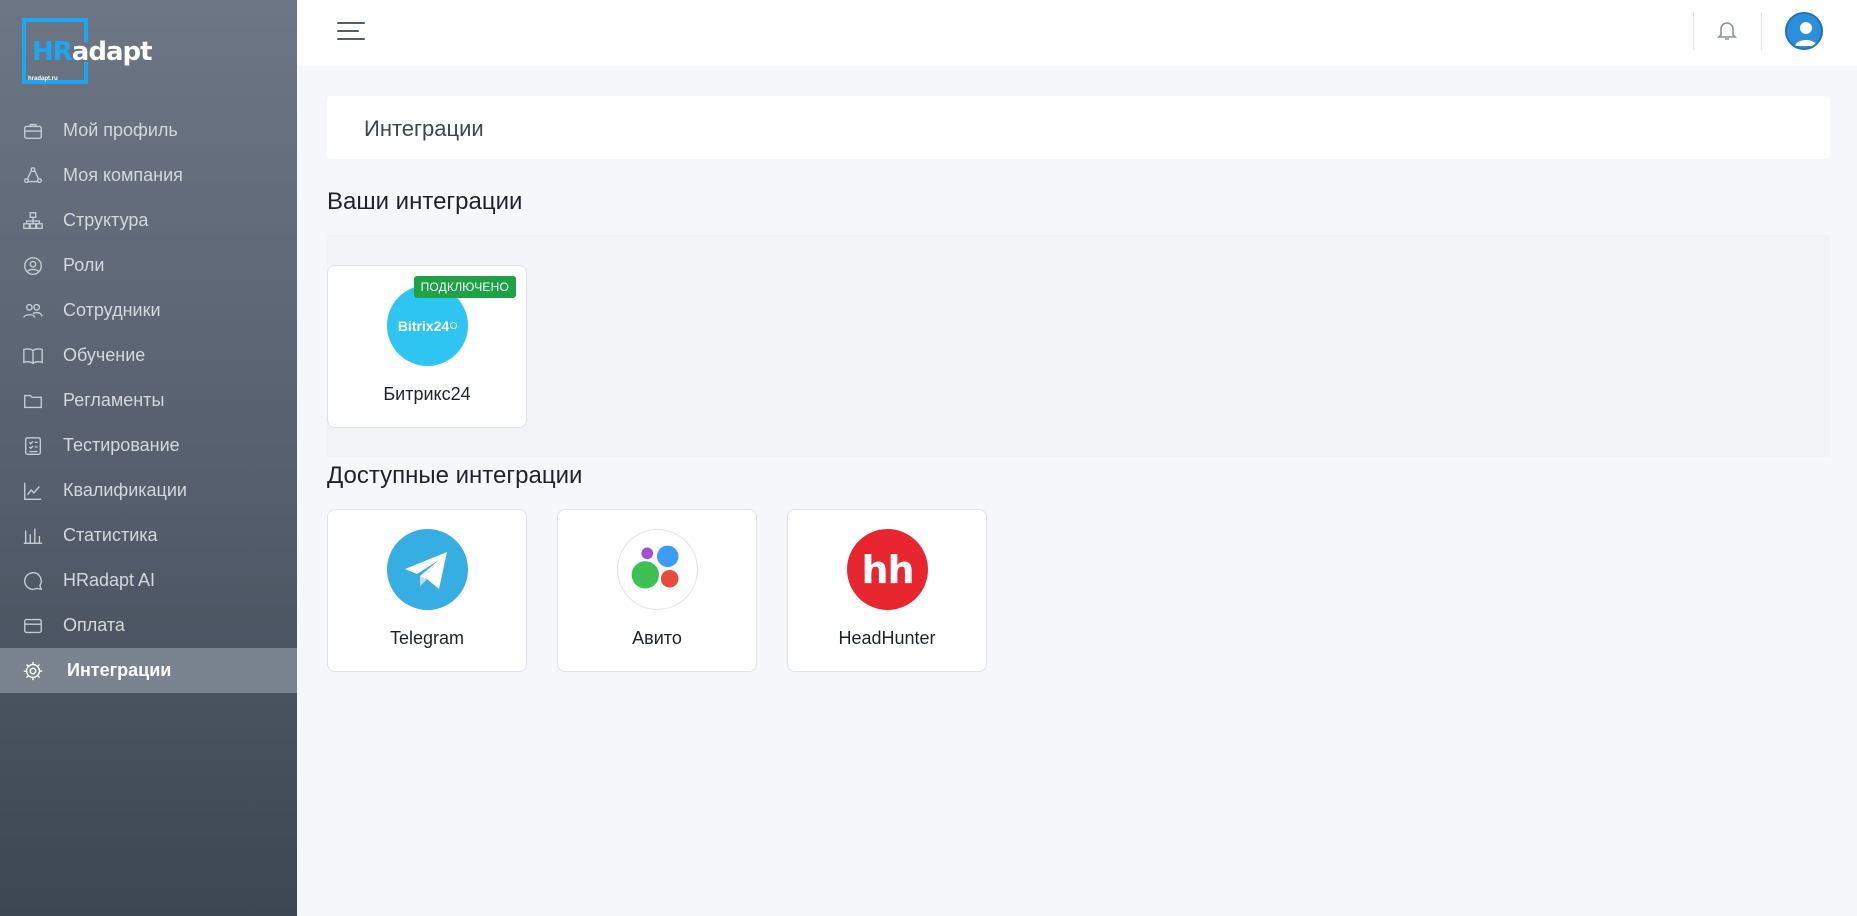 The image size is (1857, 916). Describe the element at coordinates (351, 32) in the screenshot. I see `menu-toggle-icon` at that location.